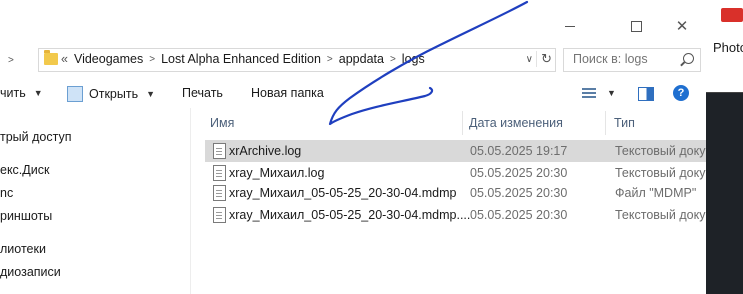 This screenshot has height=294, width=743. Describe the element at coordinates (51, 57) in the screenshot. I see `folder-icon` at that location.